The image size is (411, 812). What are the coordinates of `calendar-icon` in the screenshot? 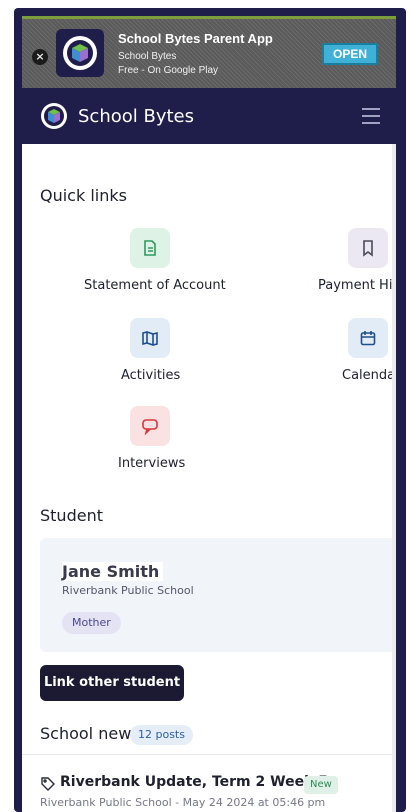 It's located at (368, 338).